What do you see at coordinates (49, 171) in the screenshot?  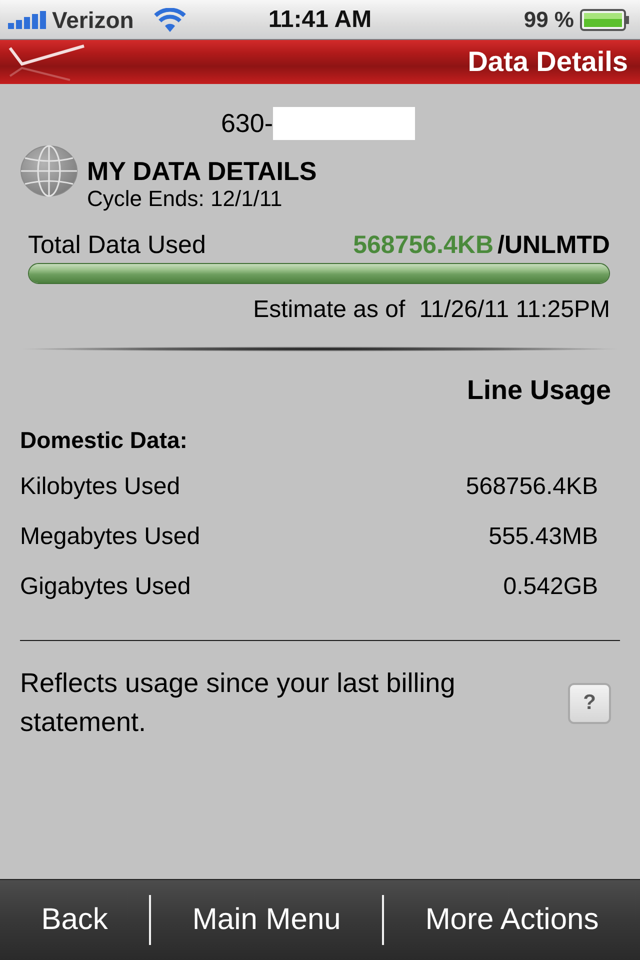 I see `globe-icon` at bounding box center [49, 171].